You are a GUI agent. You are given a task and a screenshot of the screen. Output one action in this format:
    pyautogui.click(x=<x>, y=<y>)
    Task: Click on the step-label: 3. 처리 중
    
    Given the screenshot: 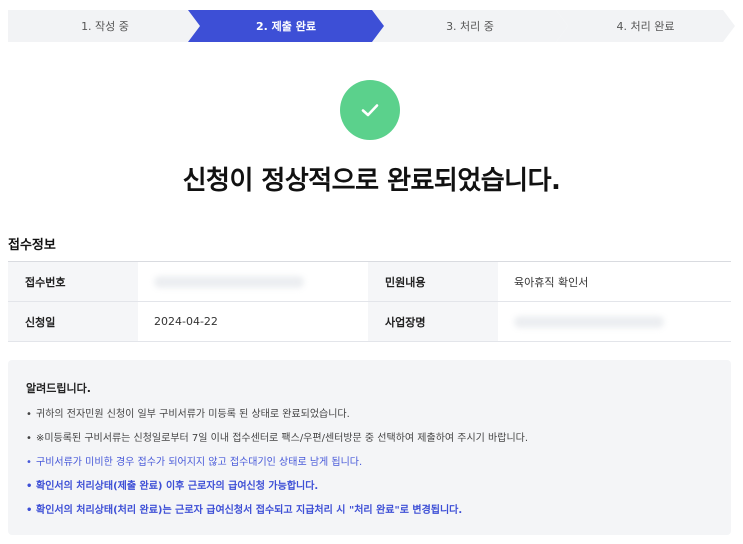 What is the action you would take?
    pyautogui.click(x=470, y=26)
    